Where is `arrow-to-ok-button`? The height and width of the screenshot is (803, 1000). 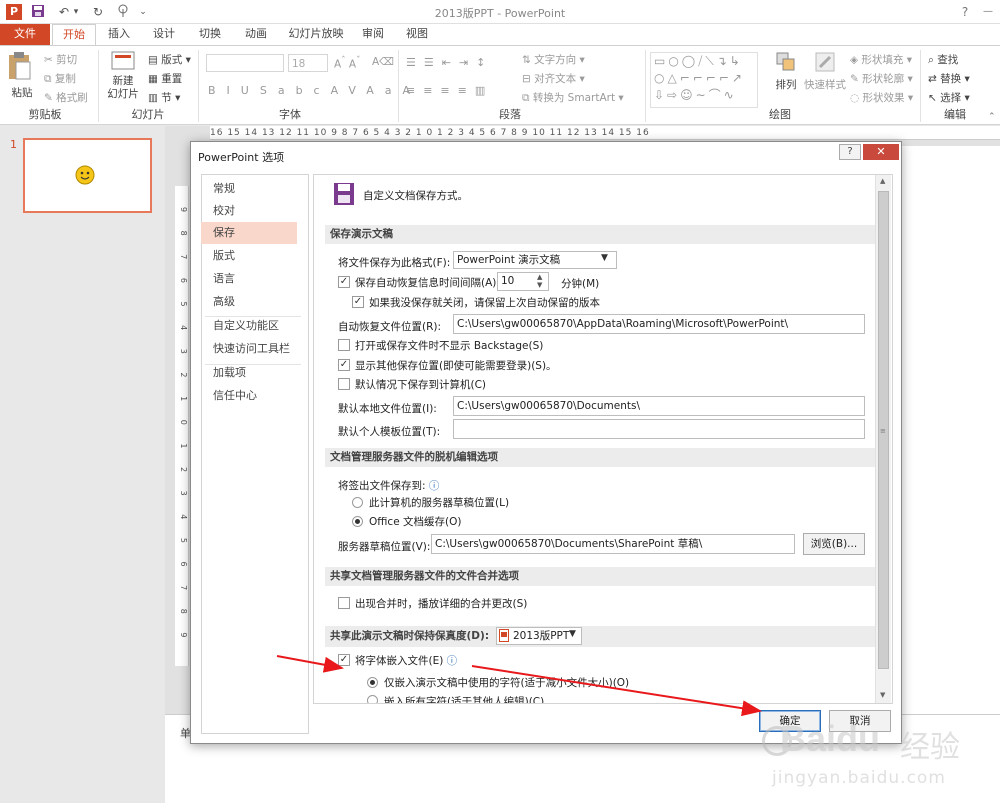 arrow-to-ok-button is located at coordinates (616, 691).